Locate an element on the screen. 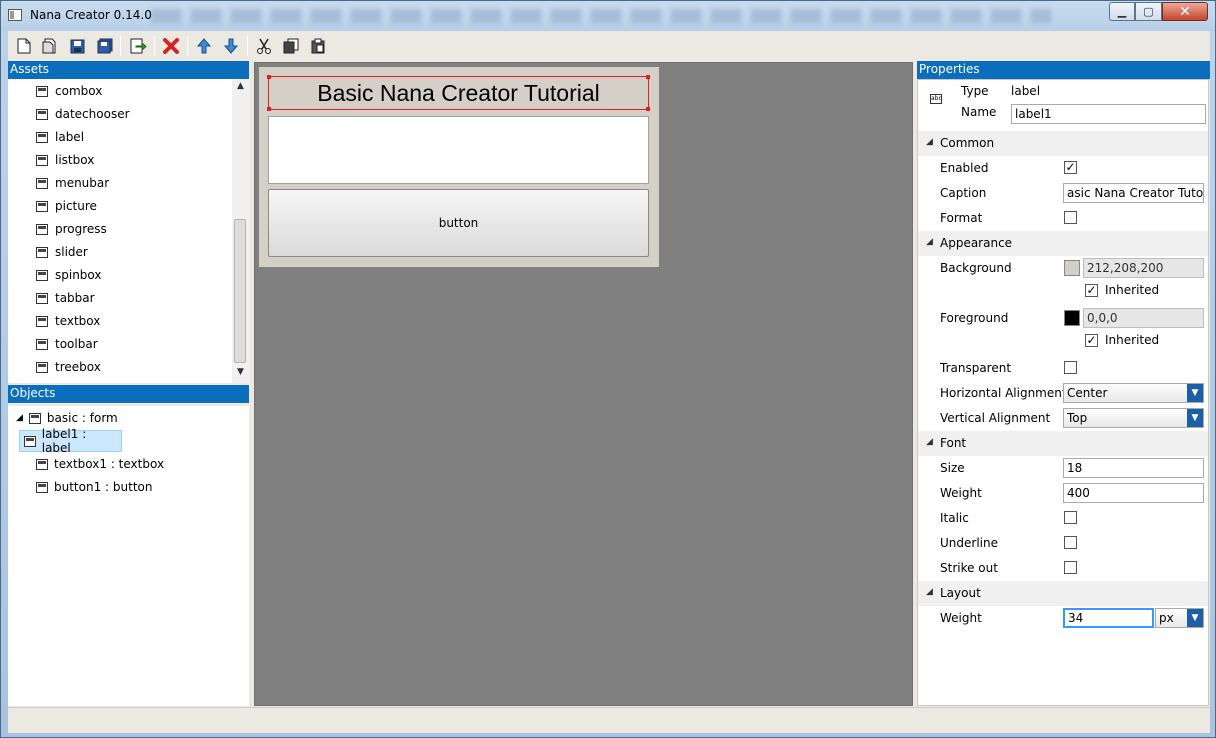 The height and width of the screenshot is (738, 1216). close-button: ✕ is located at coordinates (1185, 11).